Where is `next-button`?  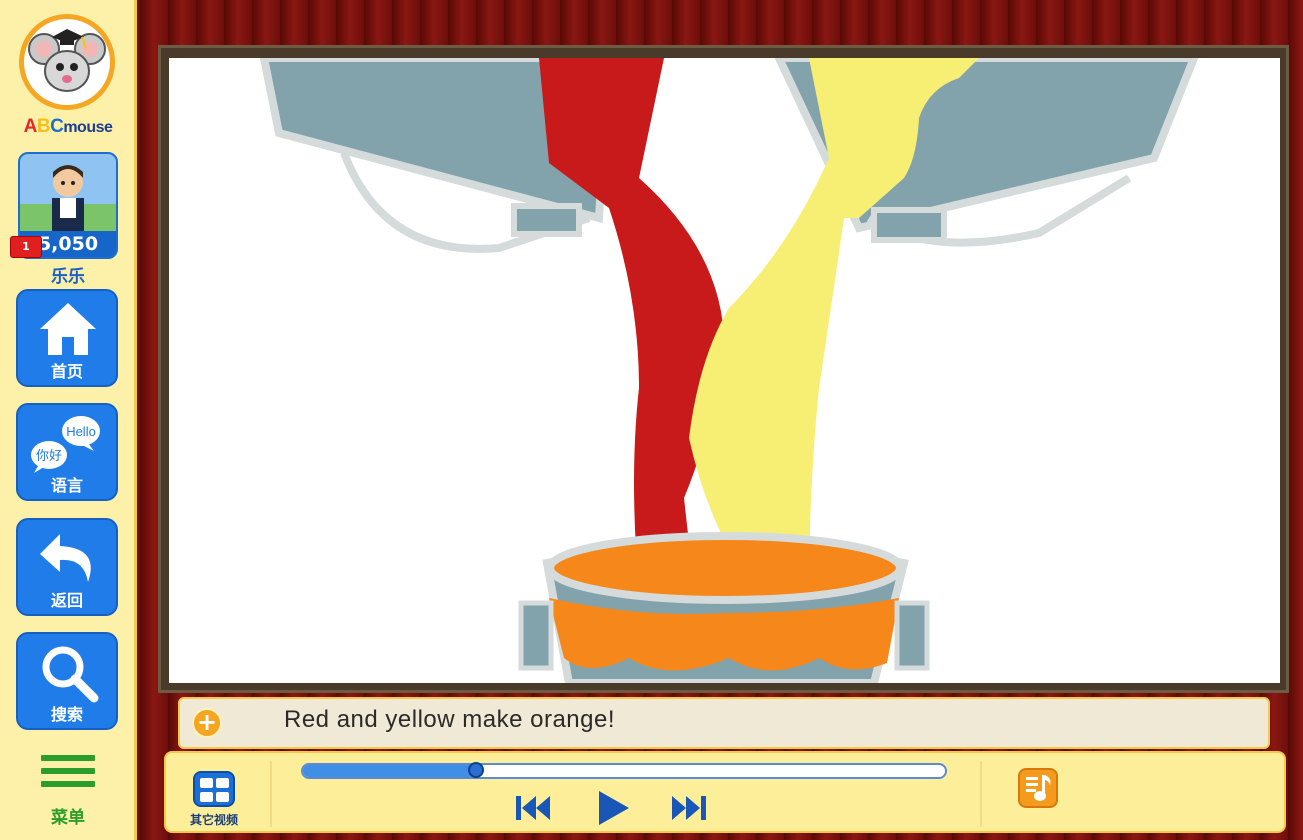 next-button is located at coordinates (689, 810).